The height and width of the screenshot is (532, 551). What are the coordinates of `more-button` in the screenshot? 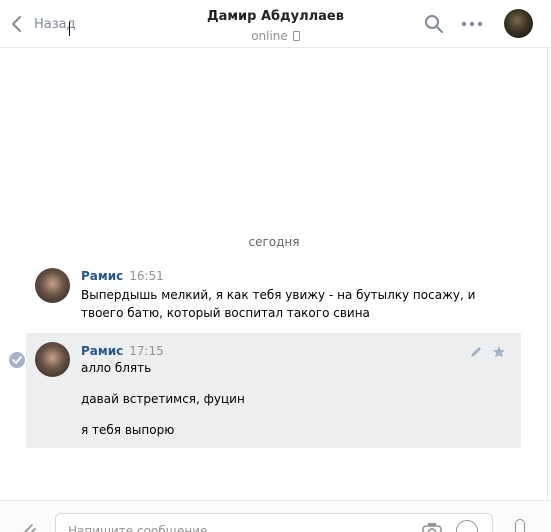 It's located at (472, 24).